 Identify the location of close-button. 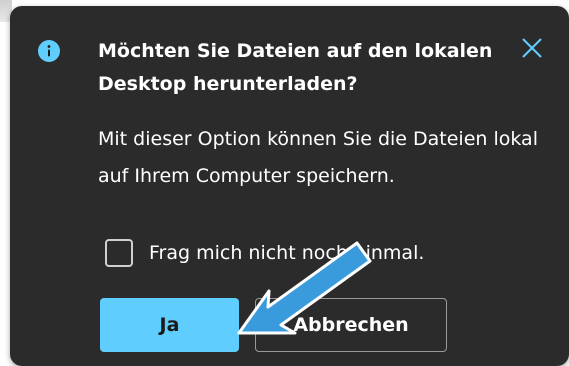
(532, 50).